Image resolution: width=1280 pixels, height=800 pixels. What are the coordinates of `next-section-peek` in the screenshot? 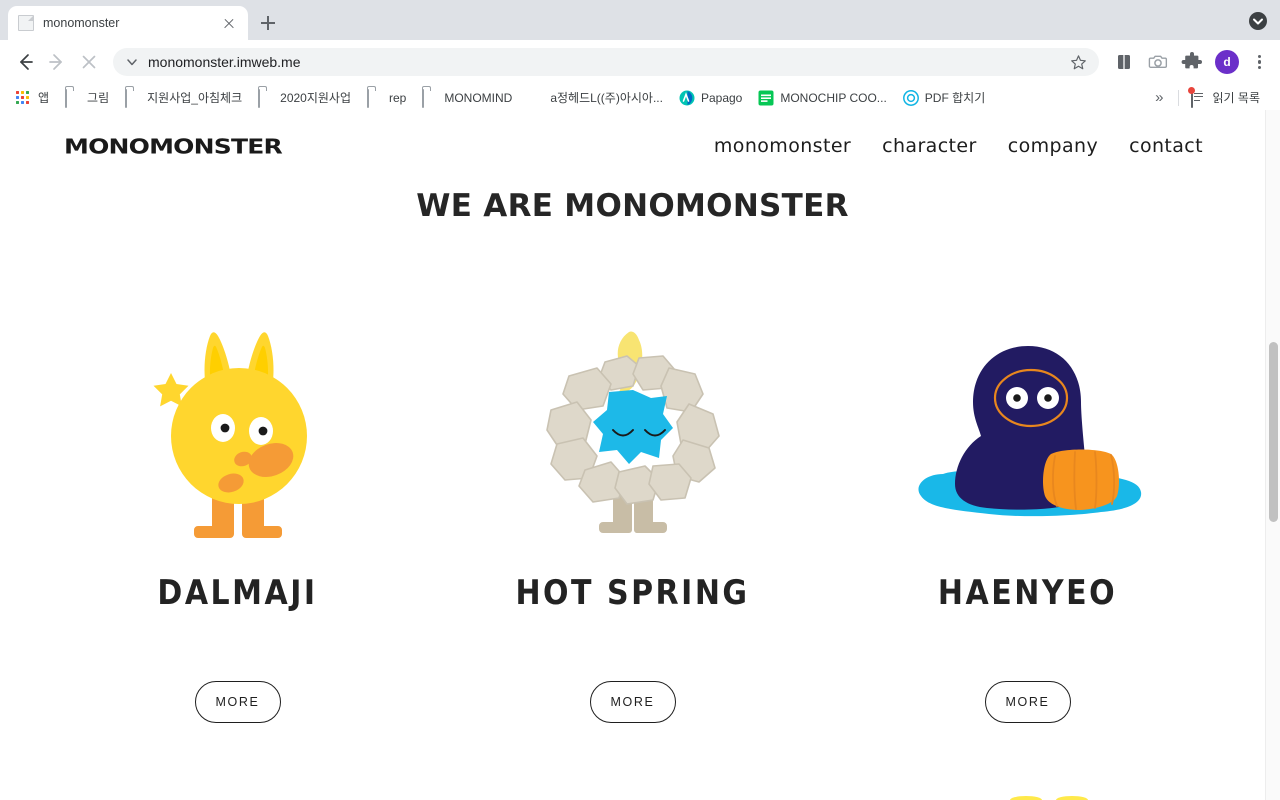 It's located at (632, 789).